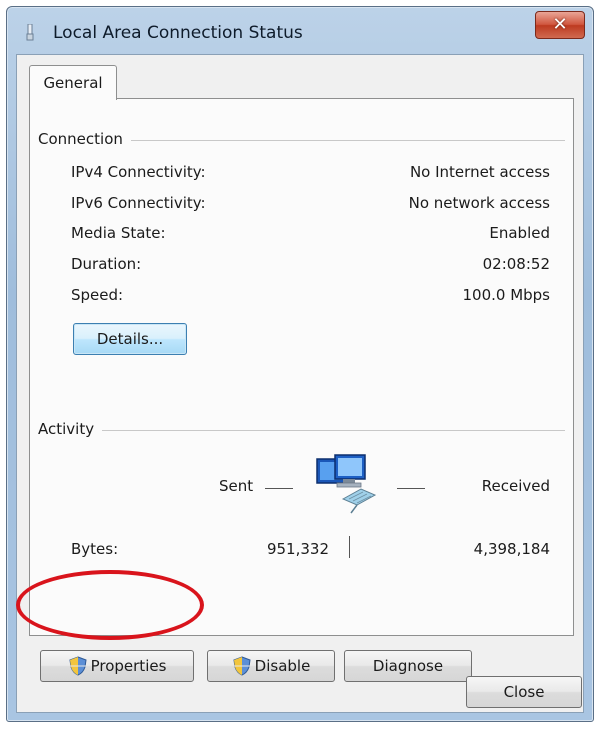 The width and height of the screenshot is (601, 729). I want to click on title-bar: Local Area Connection Status ✕, so click(300, 30).